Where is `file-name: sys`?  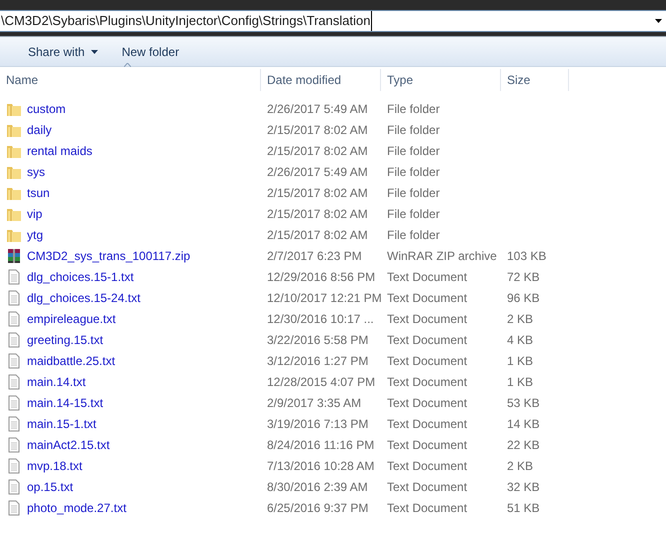 file-name: sys is located at coordinates (36, 171).